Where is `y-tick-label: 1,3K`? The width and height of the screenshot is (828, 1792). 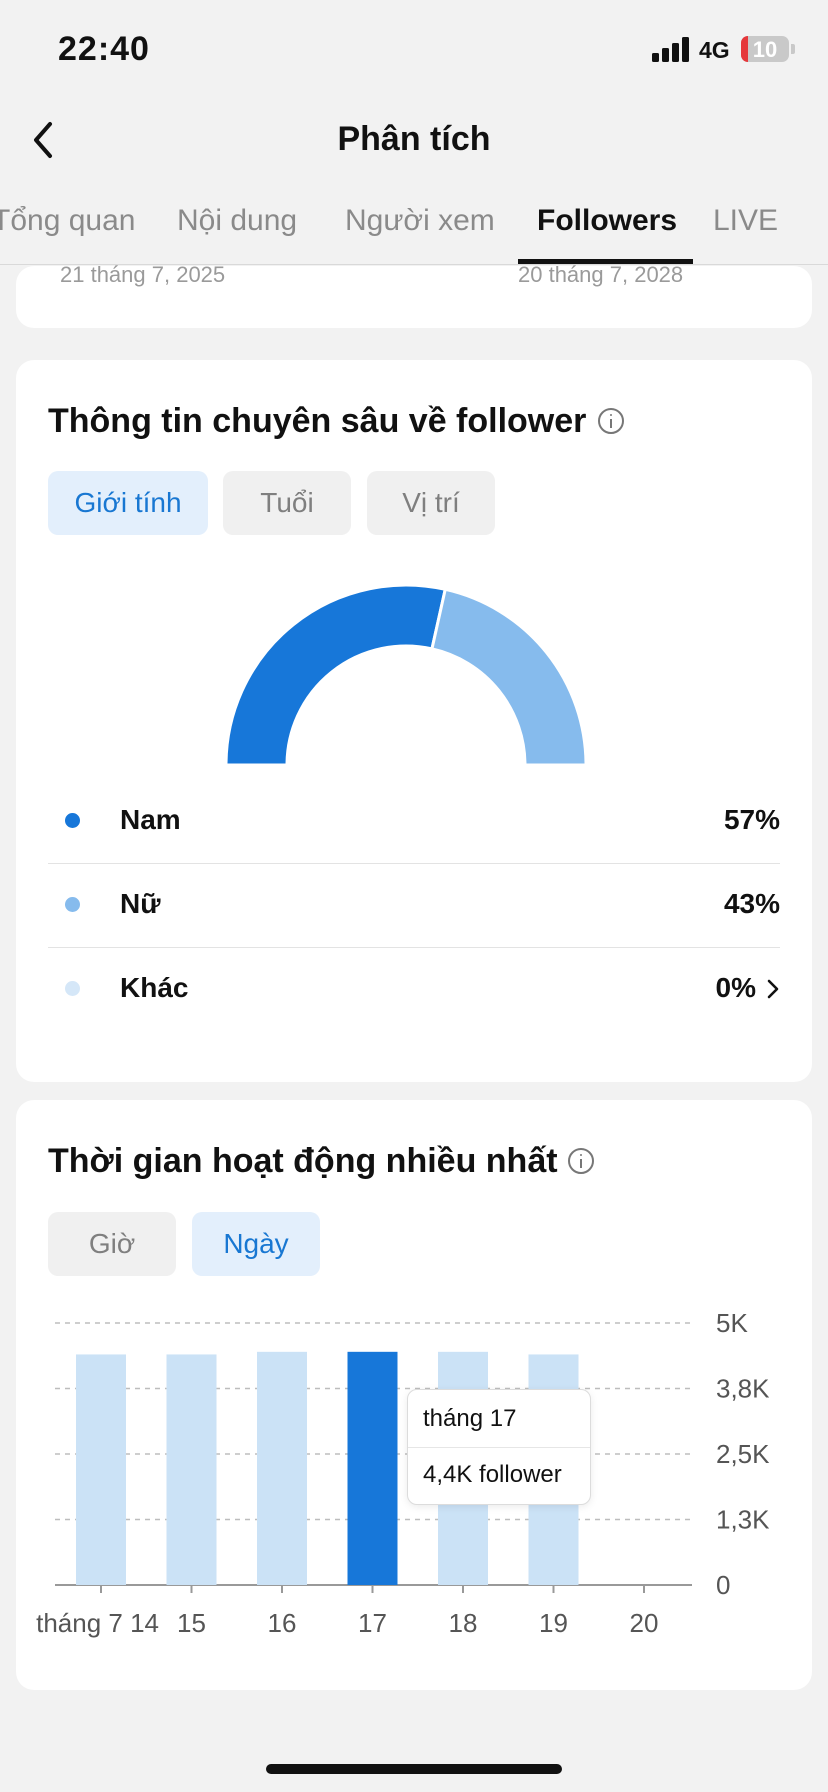
y-tick-label: 1,3K is located at coordinates (743, 1520).